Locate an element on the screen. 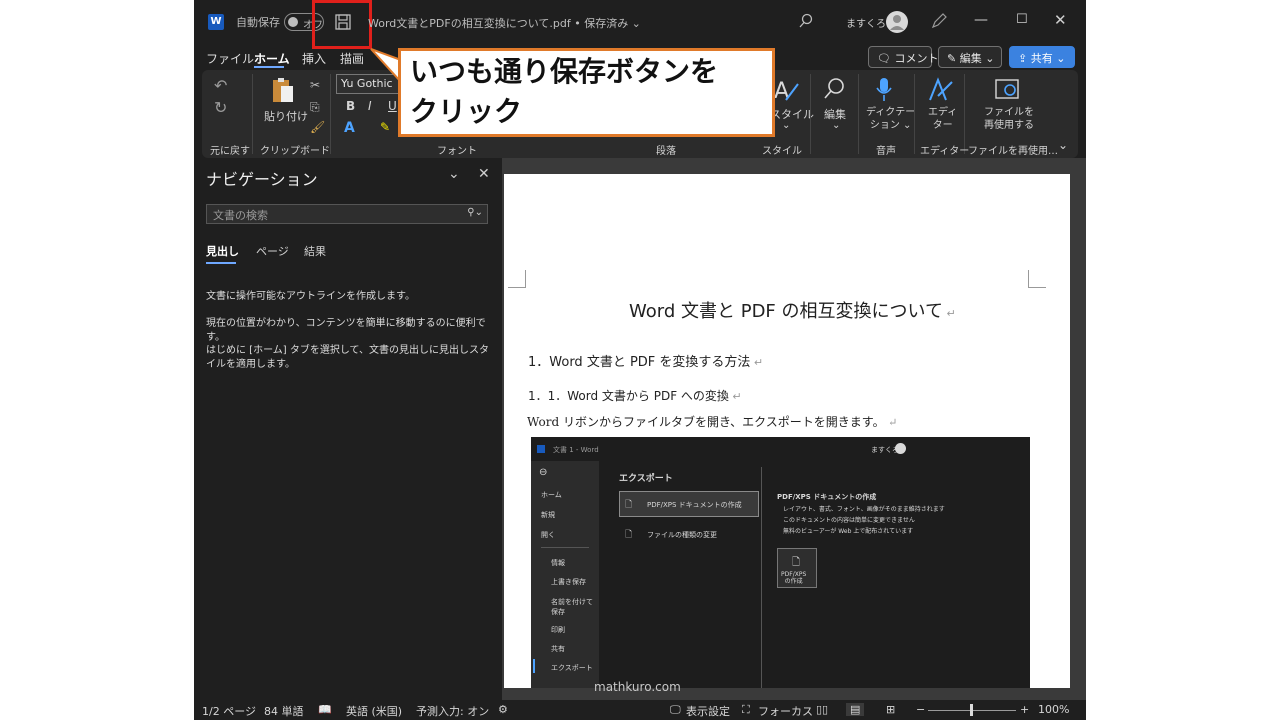 This screenshot has width=1280, height=720. paste-icon is located at coordinates (283, 90).